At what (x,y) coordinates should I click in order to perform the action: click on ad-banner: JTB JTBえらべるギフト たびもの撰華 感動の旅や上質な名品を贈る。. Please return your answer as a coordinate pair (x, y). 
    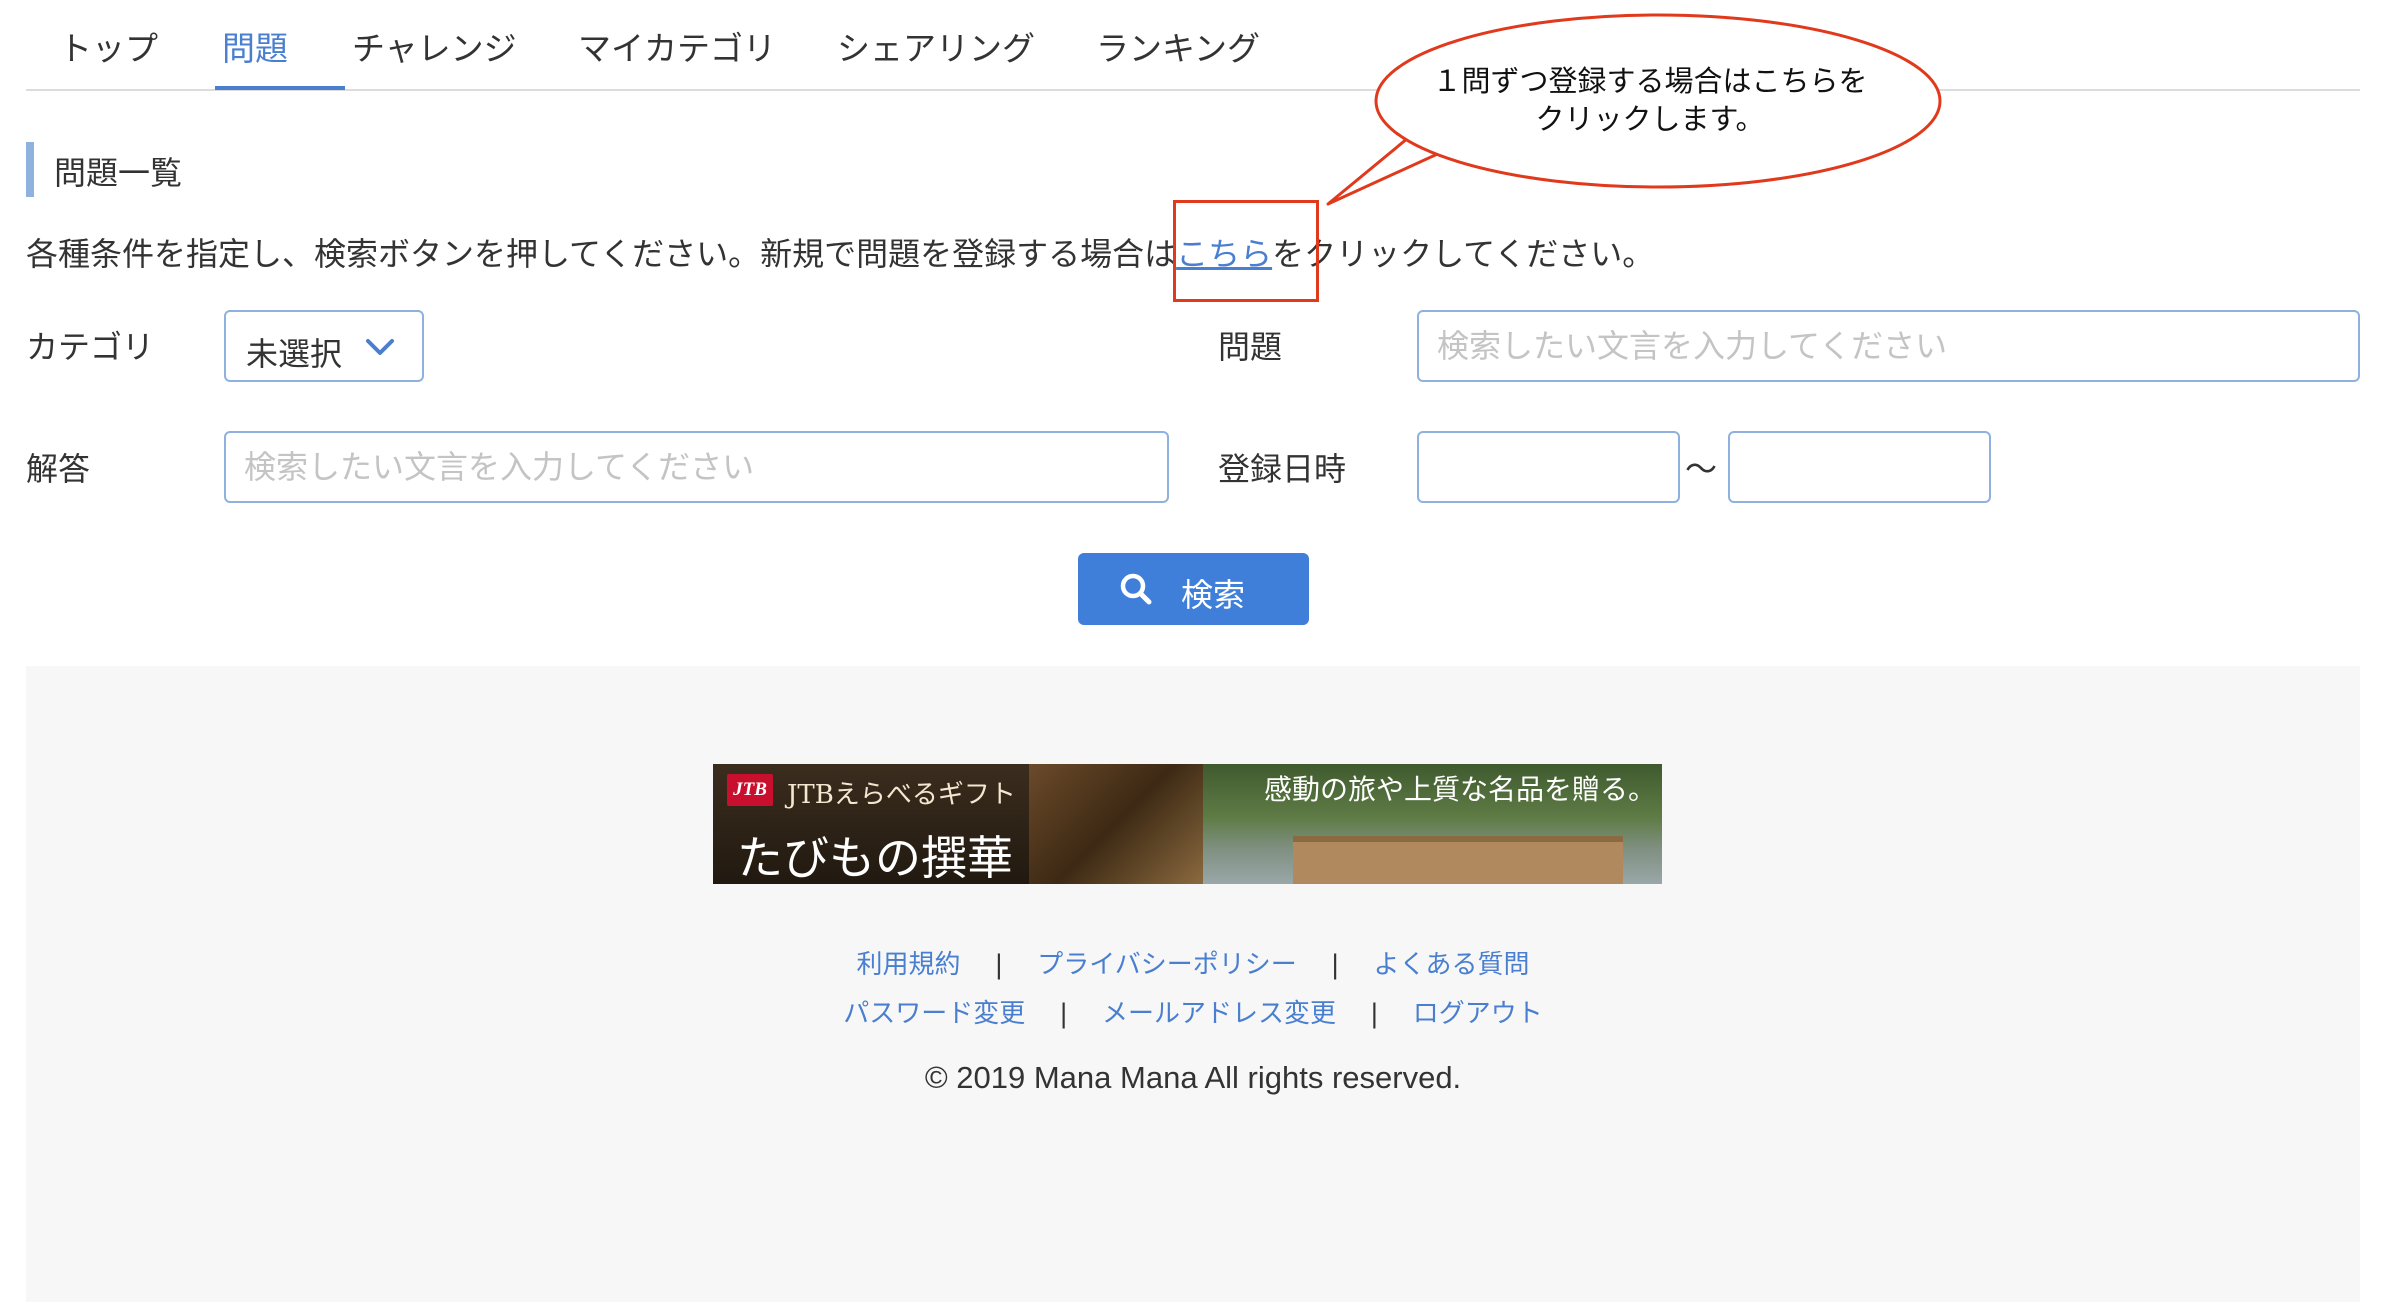
    Looking at the image, I should click on (1187, 824).